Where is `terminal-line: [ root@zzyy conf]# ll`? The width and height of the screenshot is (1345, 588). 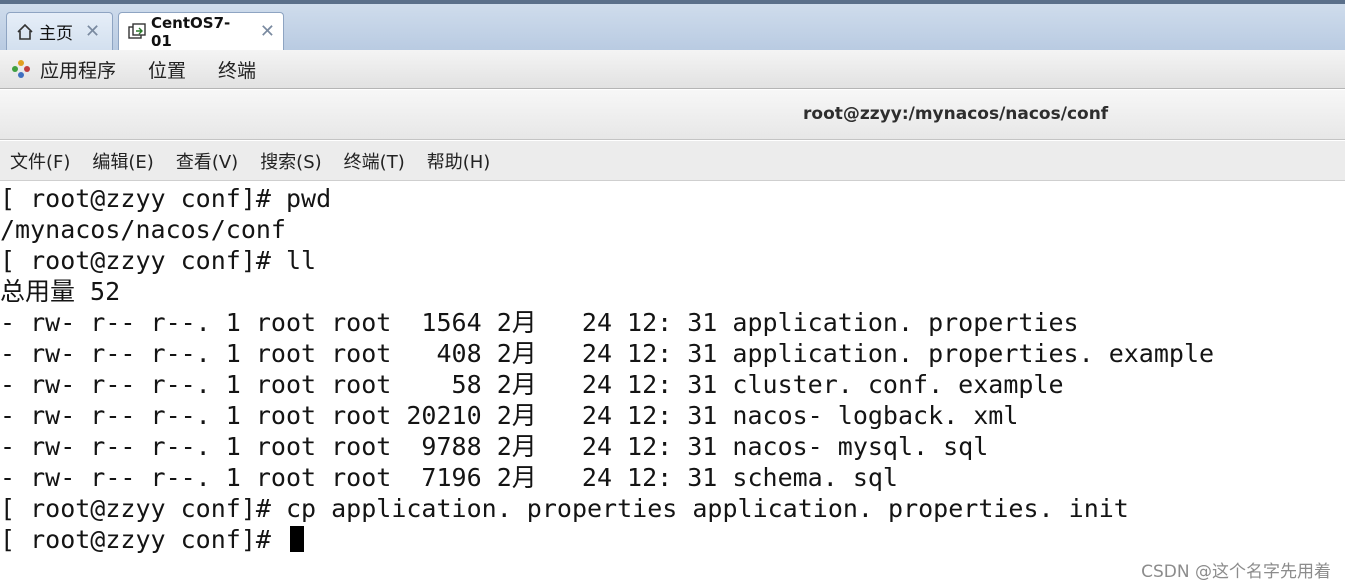 terminal-line: [ root@zzyy conf]# ll is located at coordinates (158, 260).